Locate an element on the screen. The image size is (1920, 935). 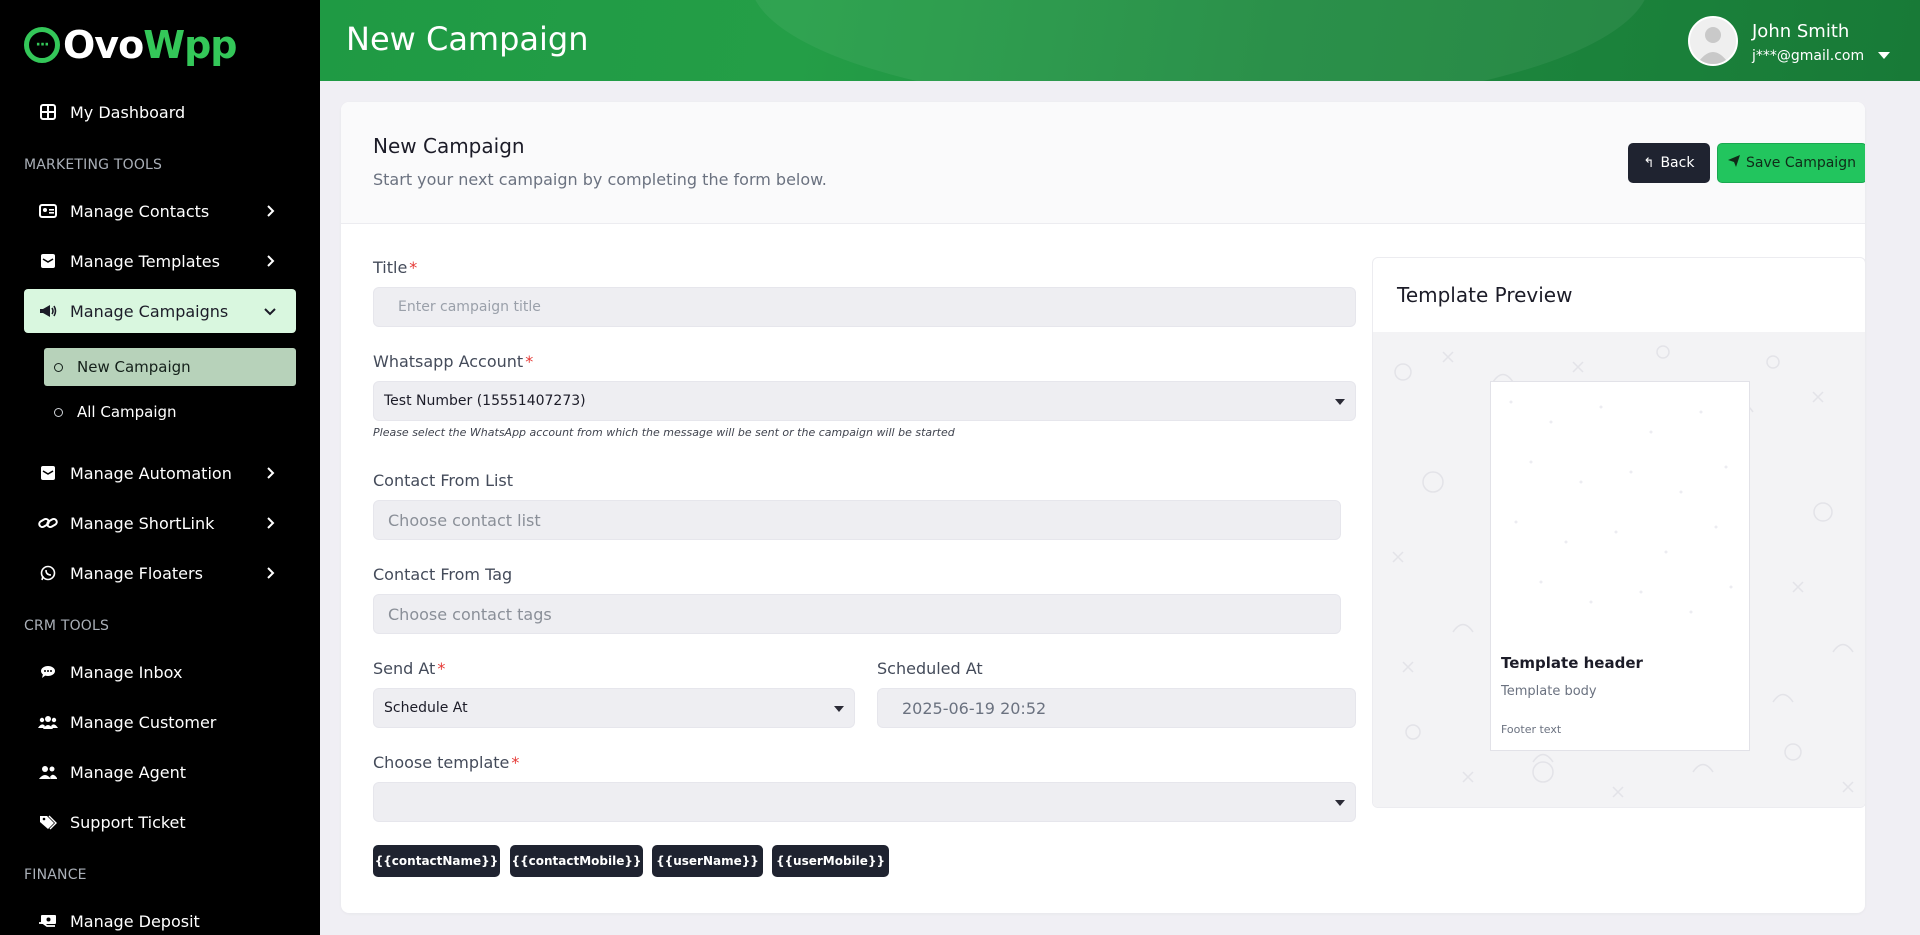
agents-icon is located at coordinates (48, 772).